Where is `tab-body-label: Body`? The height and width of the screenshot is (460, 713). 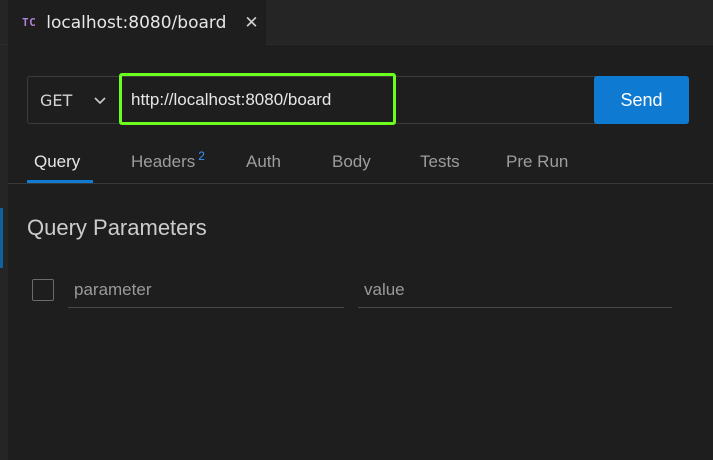
tab-body-label: Body is located at coordinates (351, 161).